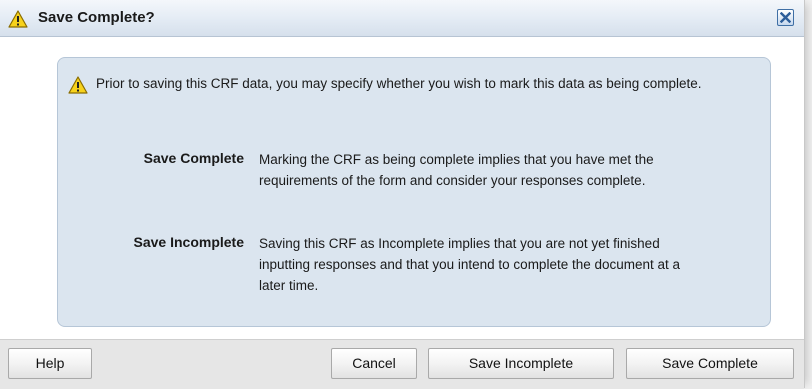 The image size is (812, 389). I want to click on help-button: Help, so click(50, 363).